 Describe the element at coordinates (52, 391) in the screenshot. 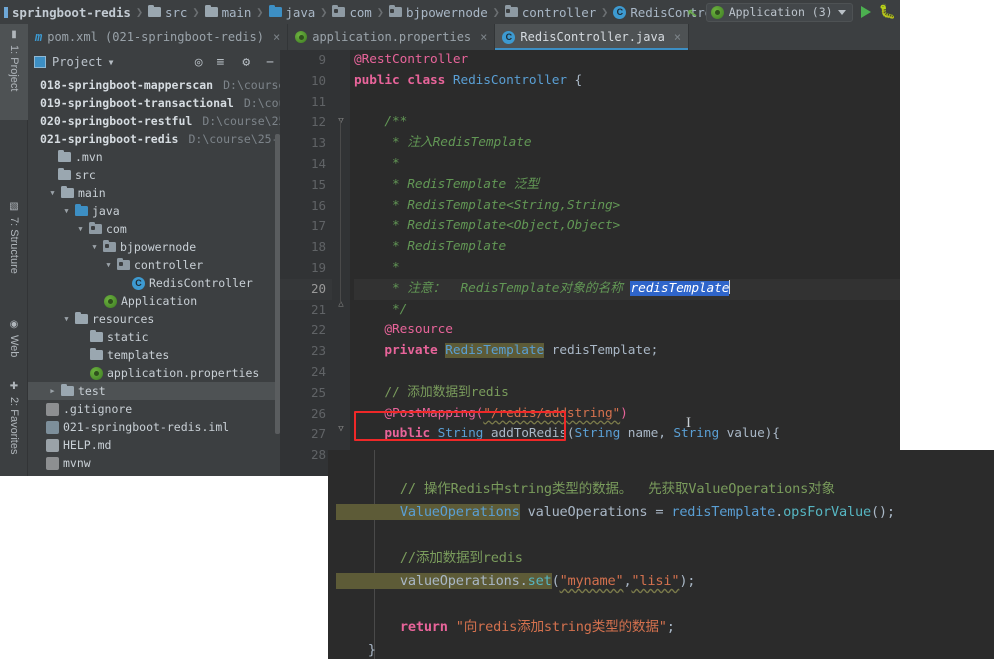

I see `tree-arrow: ▶` at that location.